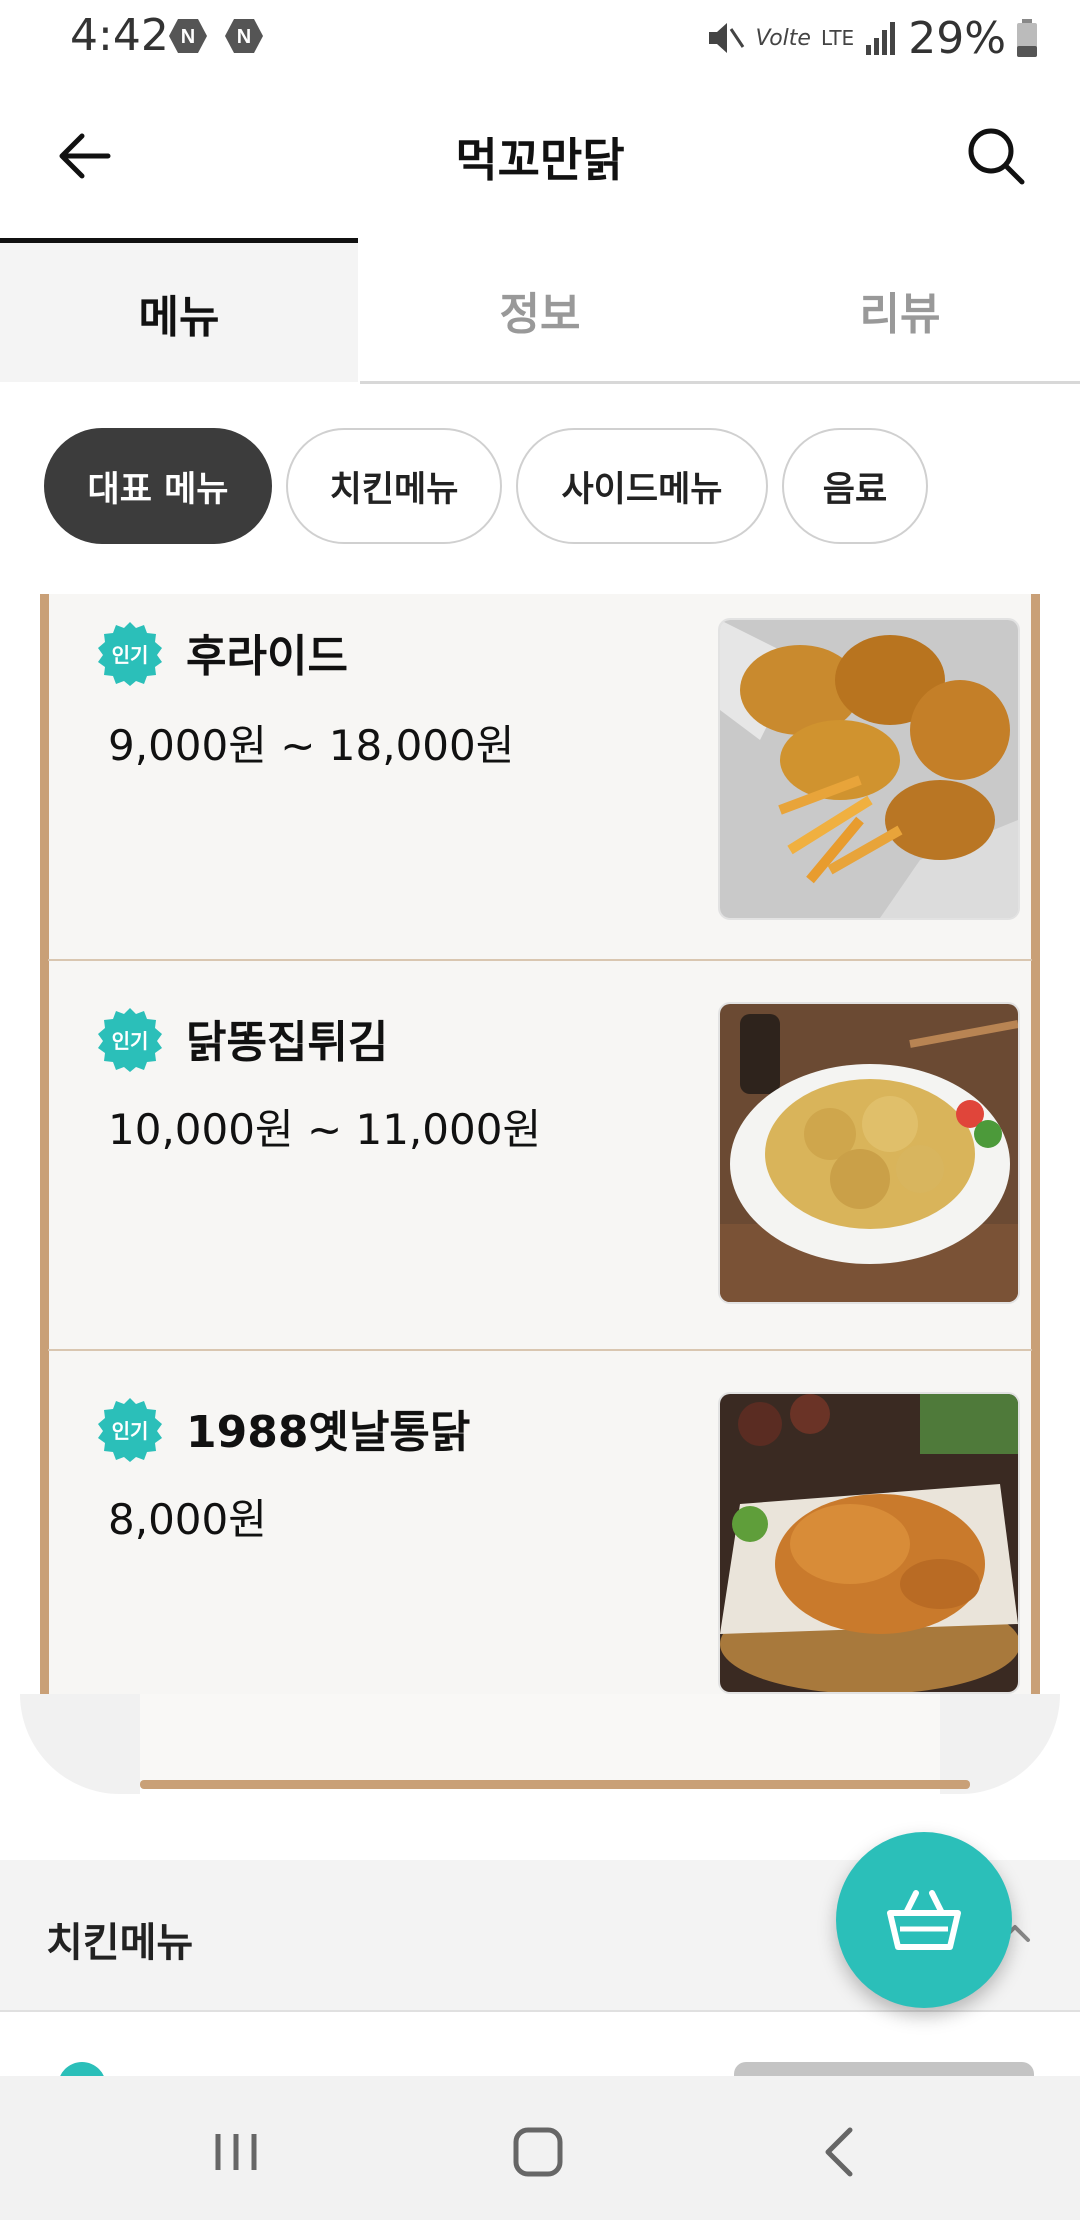  What do you see at coordinates (881, 38) in the screenshot?
I see `signal-icon` at bounding box center [881, 38].